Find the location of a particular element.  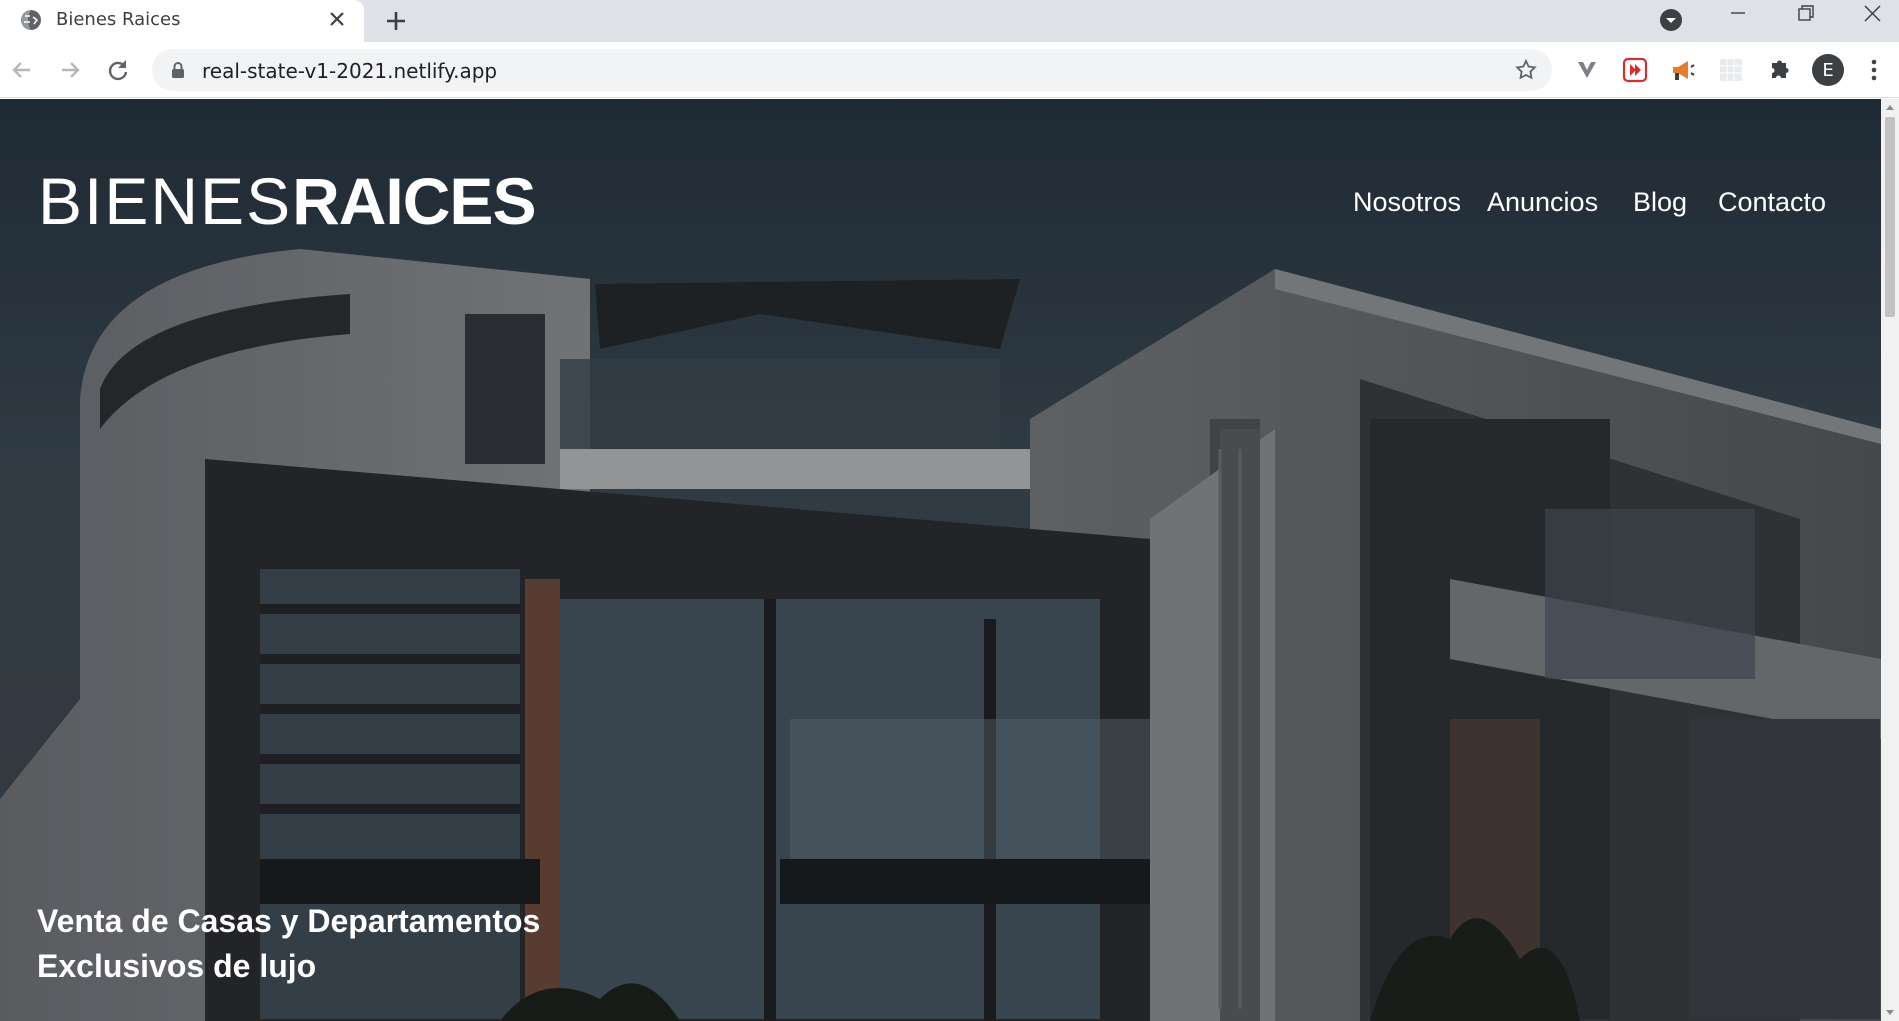

plus-icon is located at coordinates (396, 21).